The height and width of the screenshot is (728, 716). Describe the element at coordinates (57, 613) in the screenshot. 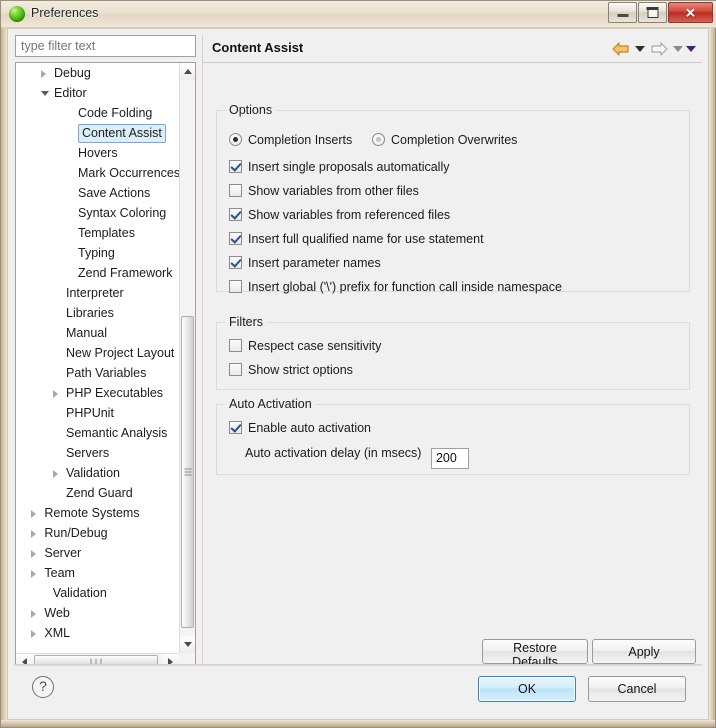

I see `tree-item-label: Web` at that location.